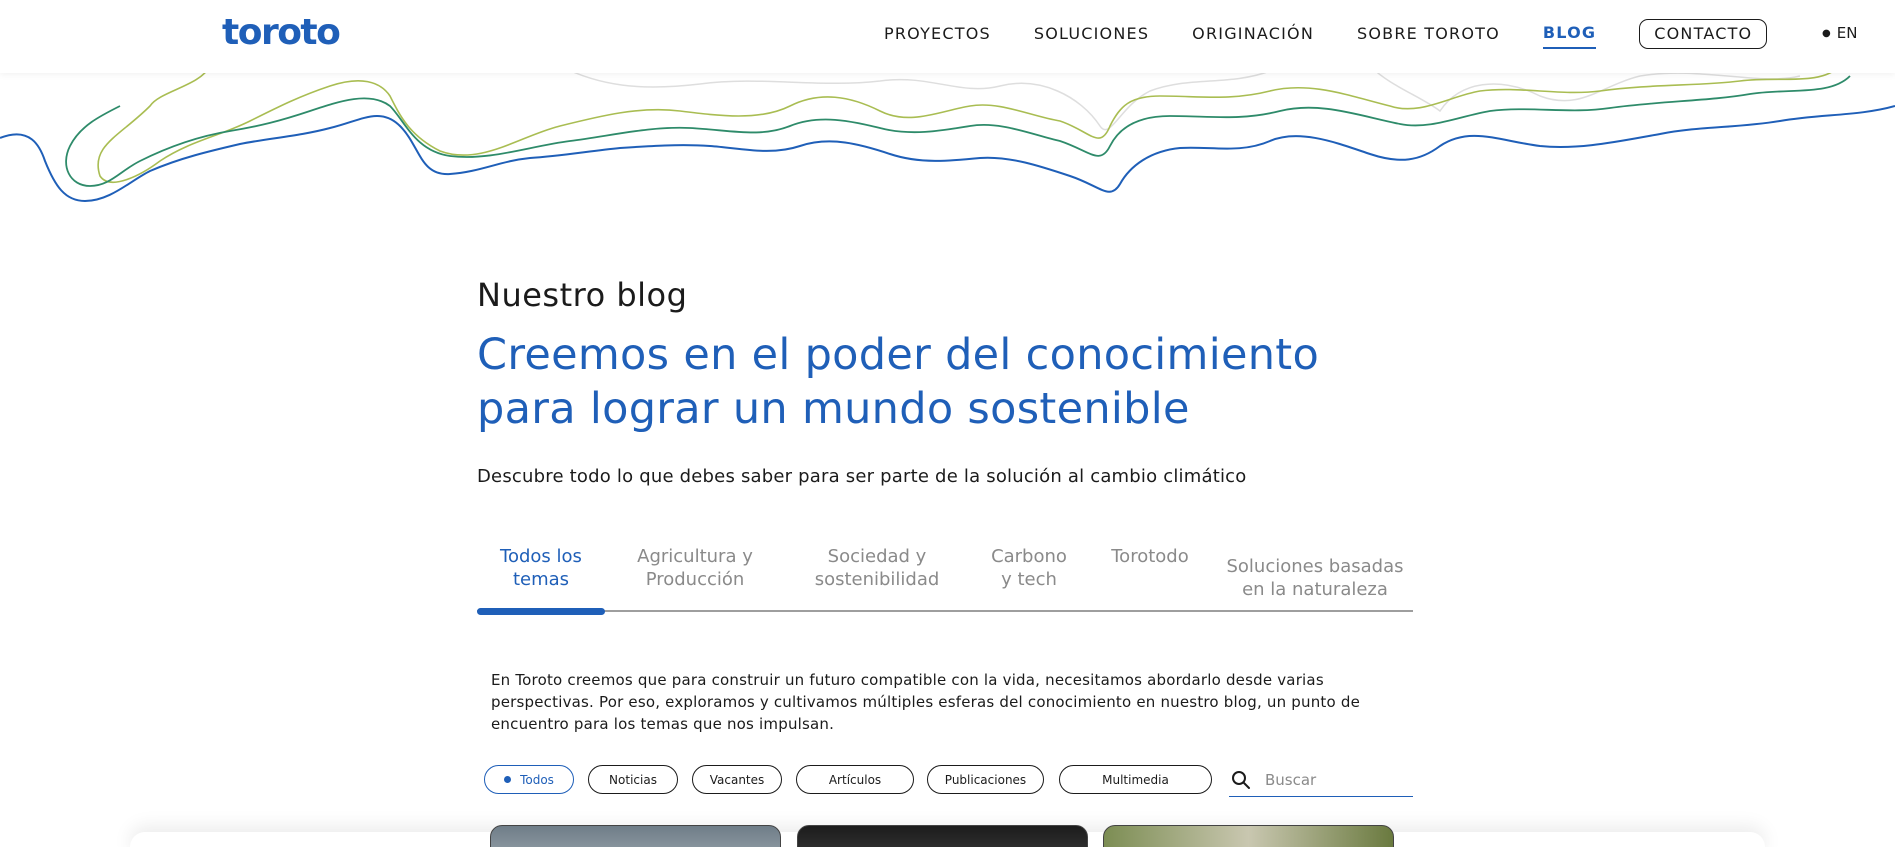 The image size is (1895, 847). Describe the element at coordinates (1315, 578) in the screenshot. I see `tab-soluciones-naturaleza: Soluciones basadas en la naturaleza` at that location.